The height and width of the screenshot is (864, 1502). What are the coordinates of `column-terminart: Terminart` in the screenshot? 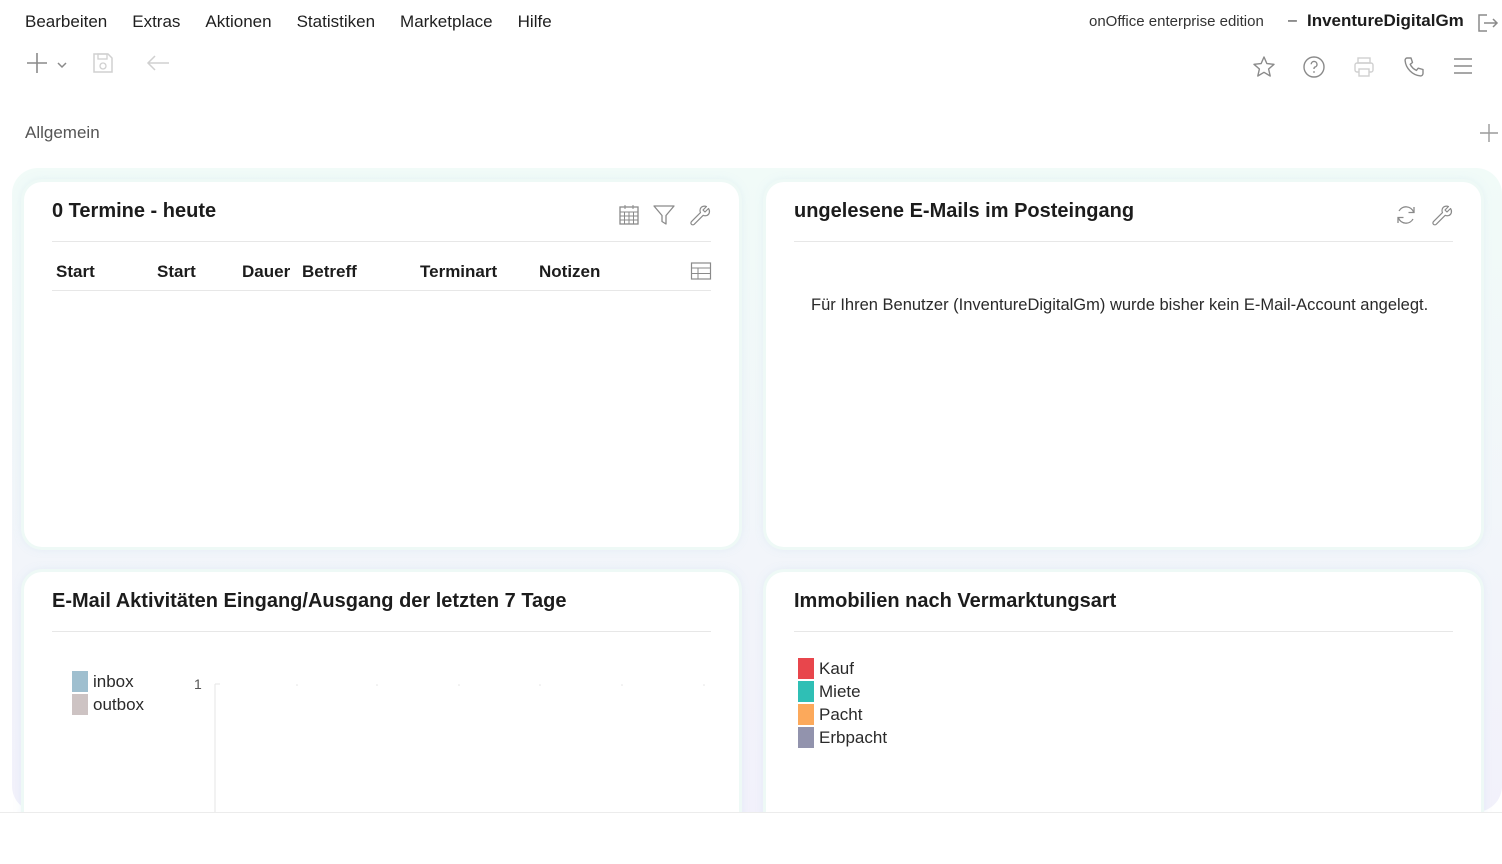 It's located at (458, 272).